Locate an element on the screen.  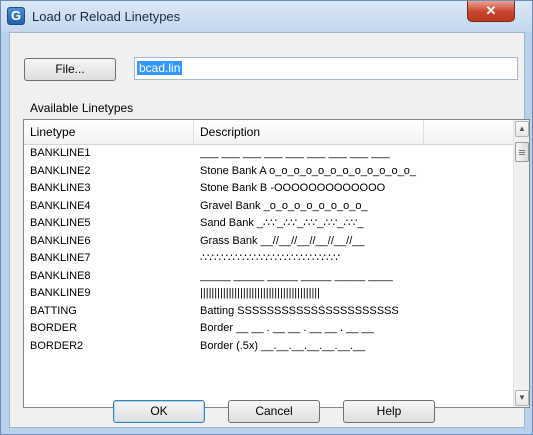
ok-button: OK is located at coordinates (159, 411).